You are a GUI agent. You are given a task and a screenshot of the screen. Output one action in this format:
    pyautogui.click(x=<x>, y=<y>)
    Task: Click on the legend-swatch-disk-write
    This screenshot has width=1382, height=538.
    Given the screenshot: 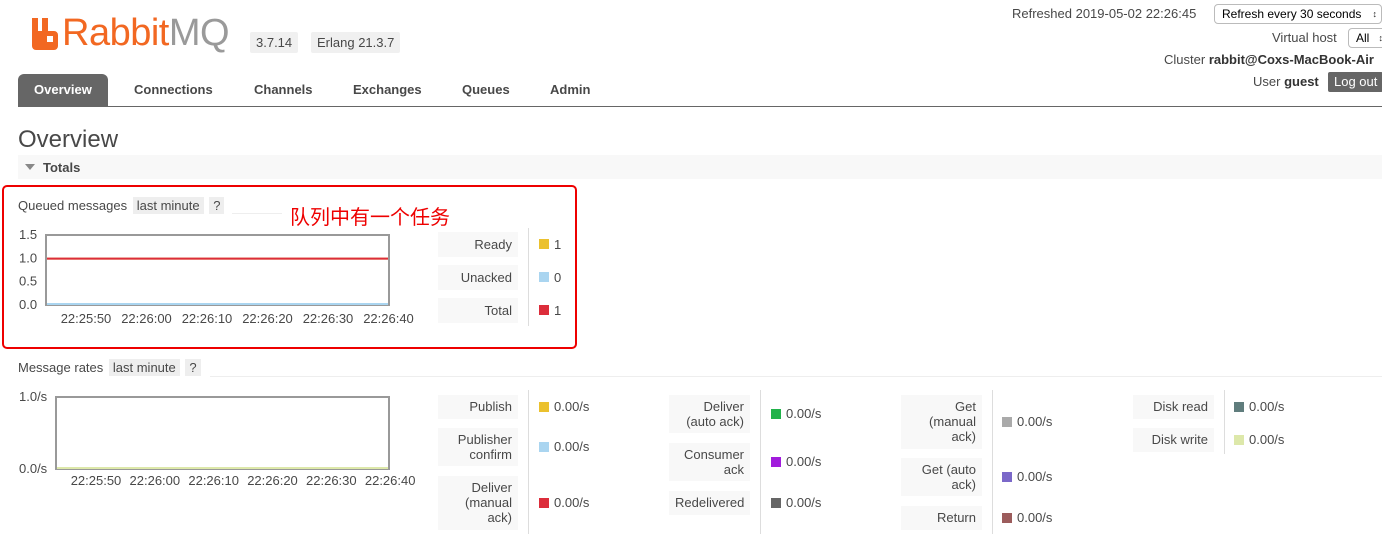 What is the action you would take?
    pyautogui.click(x=1239, y=440)
    